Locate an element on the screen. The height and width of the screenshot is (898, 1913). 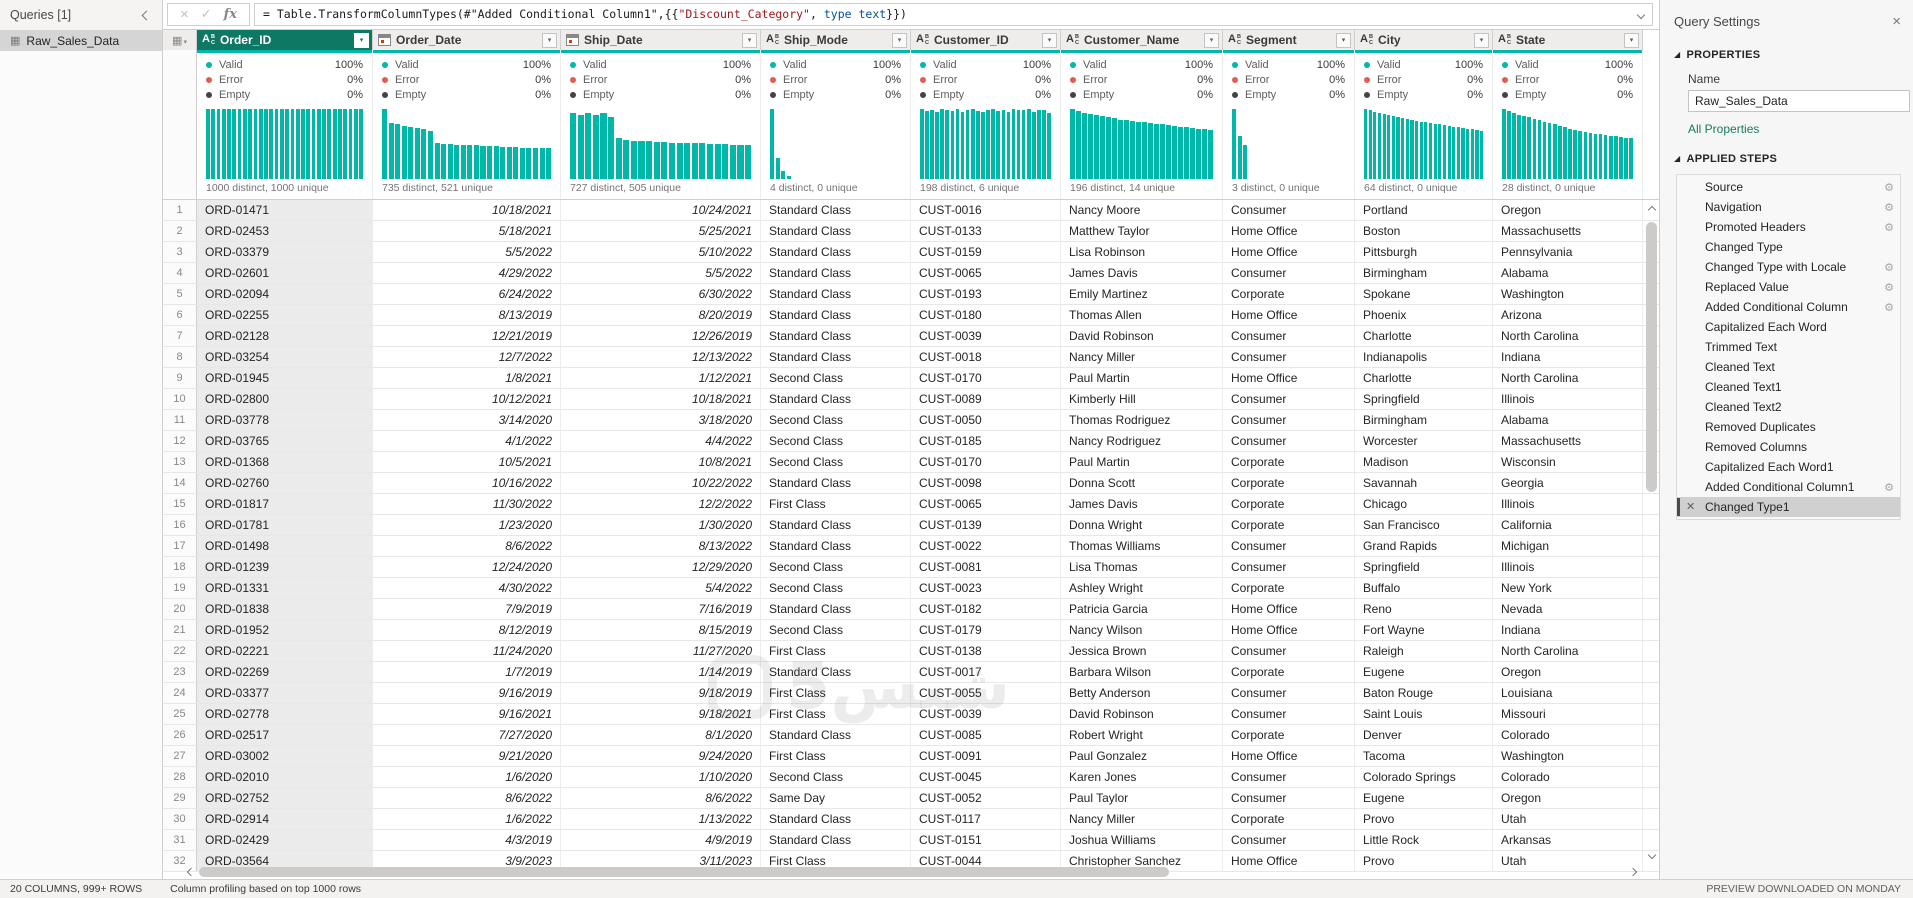
table-cell: CUST-0138 is located at coordinates (986, 651).